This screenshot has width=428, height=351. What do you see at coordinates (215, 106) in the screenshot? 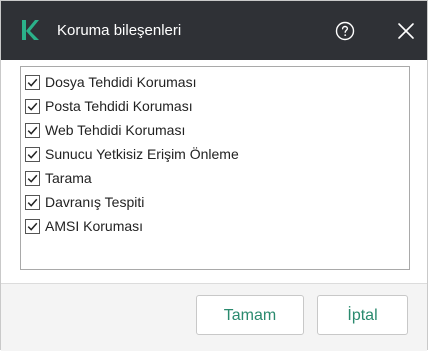
I see `component-item: Posta Tehdidi Koruması` at bounding box center [215, 106].